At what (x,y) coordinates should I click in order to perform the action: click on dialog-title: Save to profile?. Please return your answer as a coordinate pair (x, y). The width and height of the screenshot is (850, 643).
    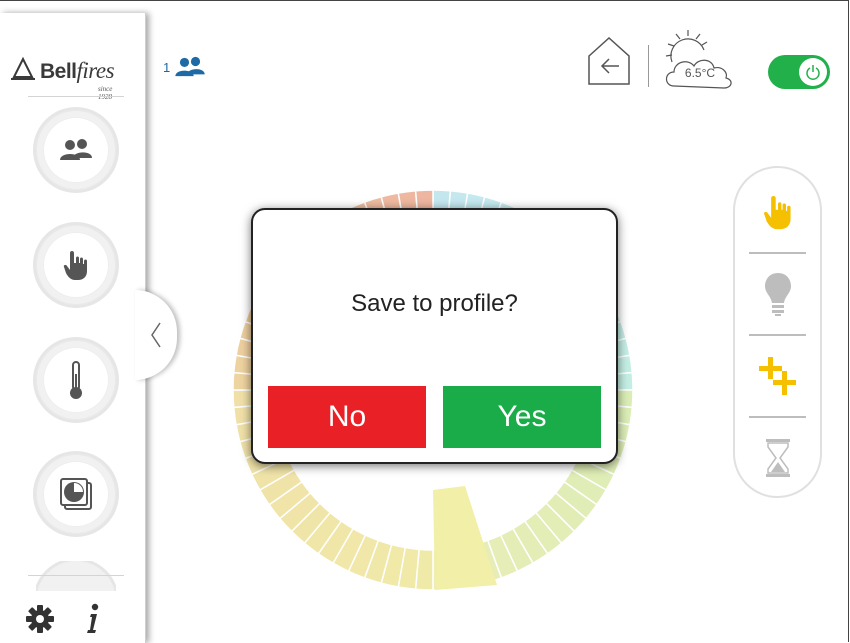
    Looking at the image, I should click on (434, 303).